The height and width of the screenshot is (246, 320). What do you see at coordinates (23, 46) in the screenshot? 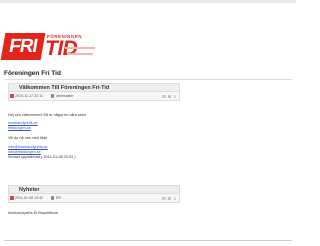
I see `logo-fri: FRI` at bounding box center [23, 46].